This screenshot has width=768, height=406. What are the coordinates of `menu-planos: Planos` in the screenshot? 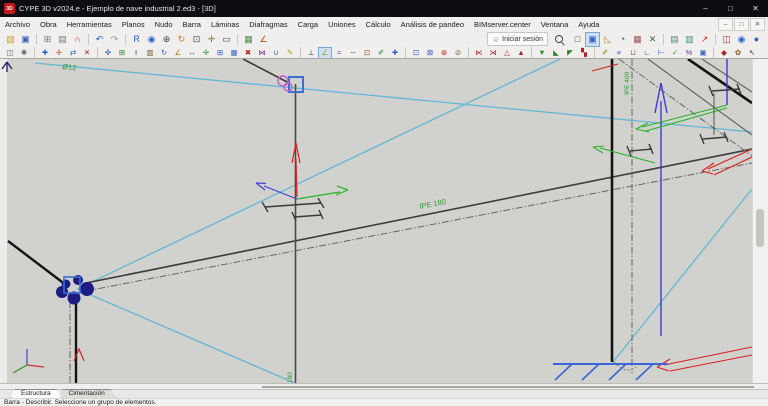 It's located at (133, 24).